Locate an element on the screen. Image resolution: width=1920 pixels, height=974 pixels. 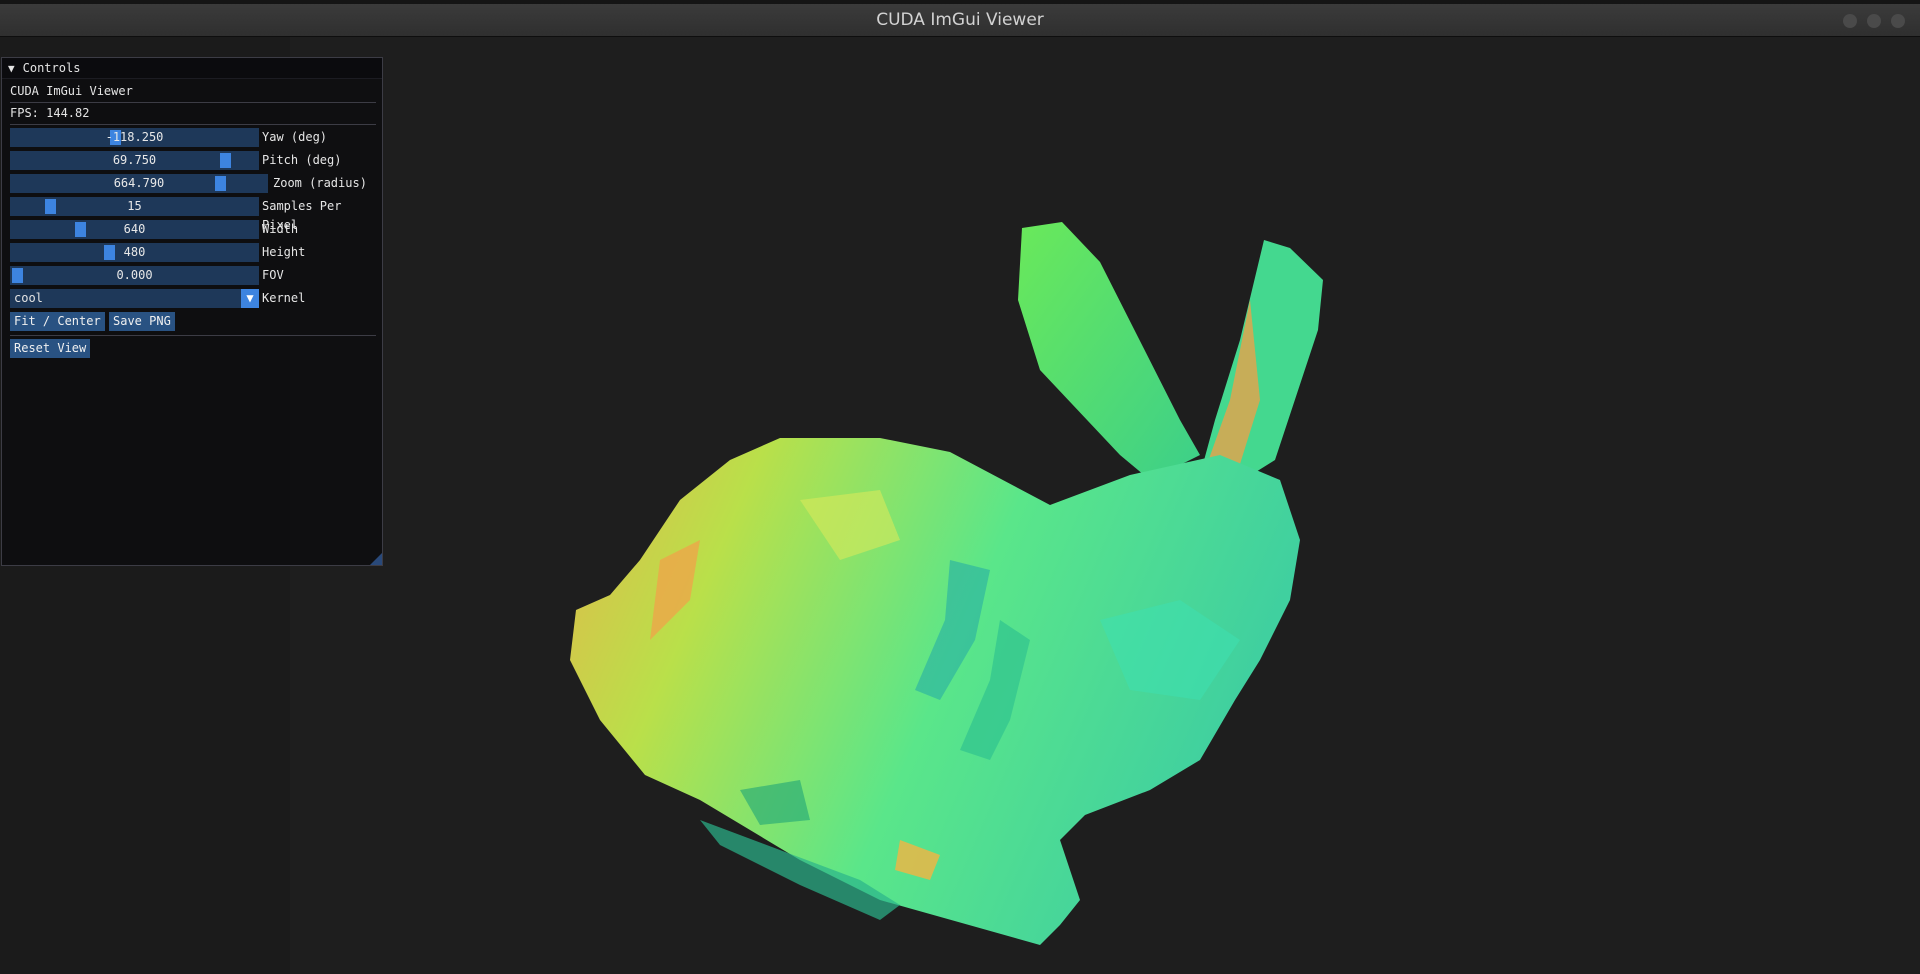
yaw-slider-value: -118.250 is located at coordinates (134, 137).